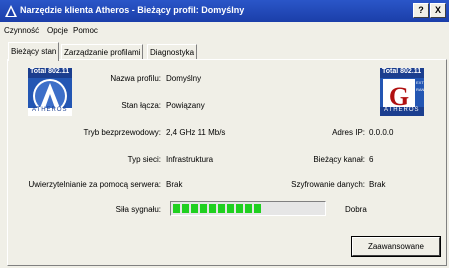 The image size is (449, 268). I want to click on tab-profile-management: Zarządzanie profilami, so click(102, 52).